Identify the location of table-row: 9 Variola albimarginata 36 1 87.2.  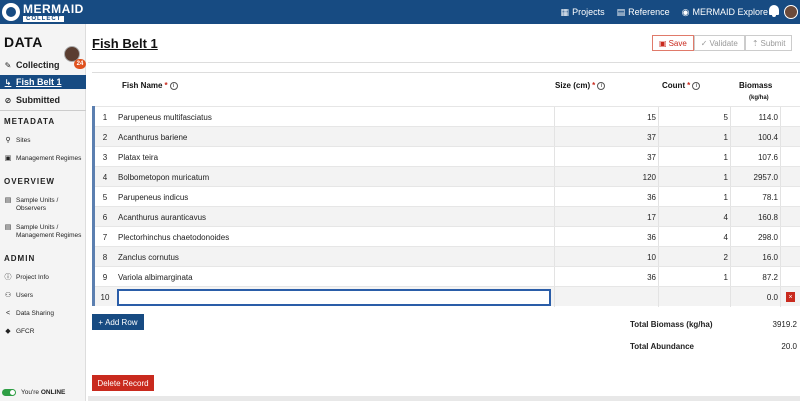
(446, 276).